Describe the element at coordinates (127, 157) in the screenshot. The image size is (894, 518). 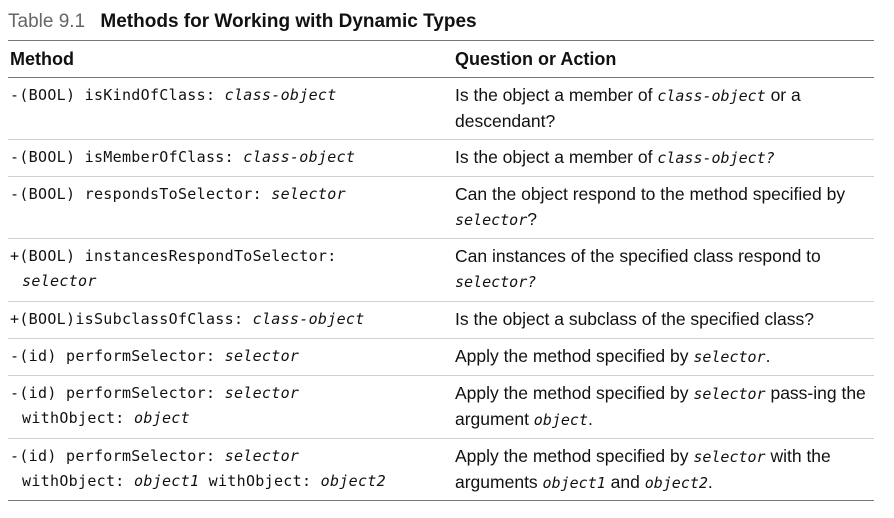
I see `method-signature: -(BOOL) isMemberOfClass:` at that location.